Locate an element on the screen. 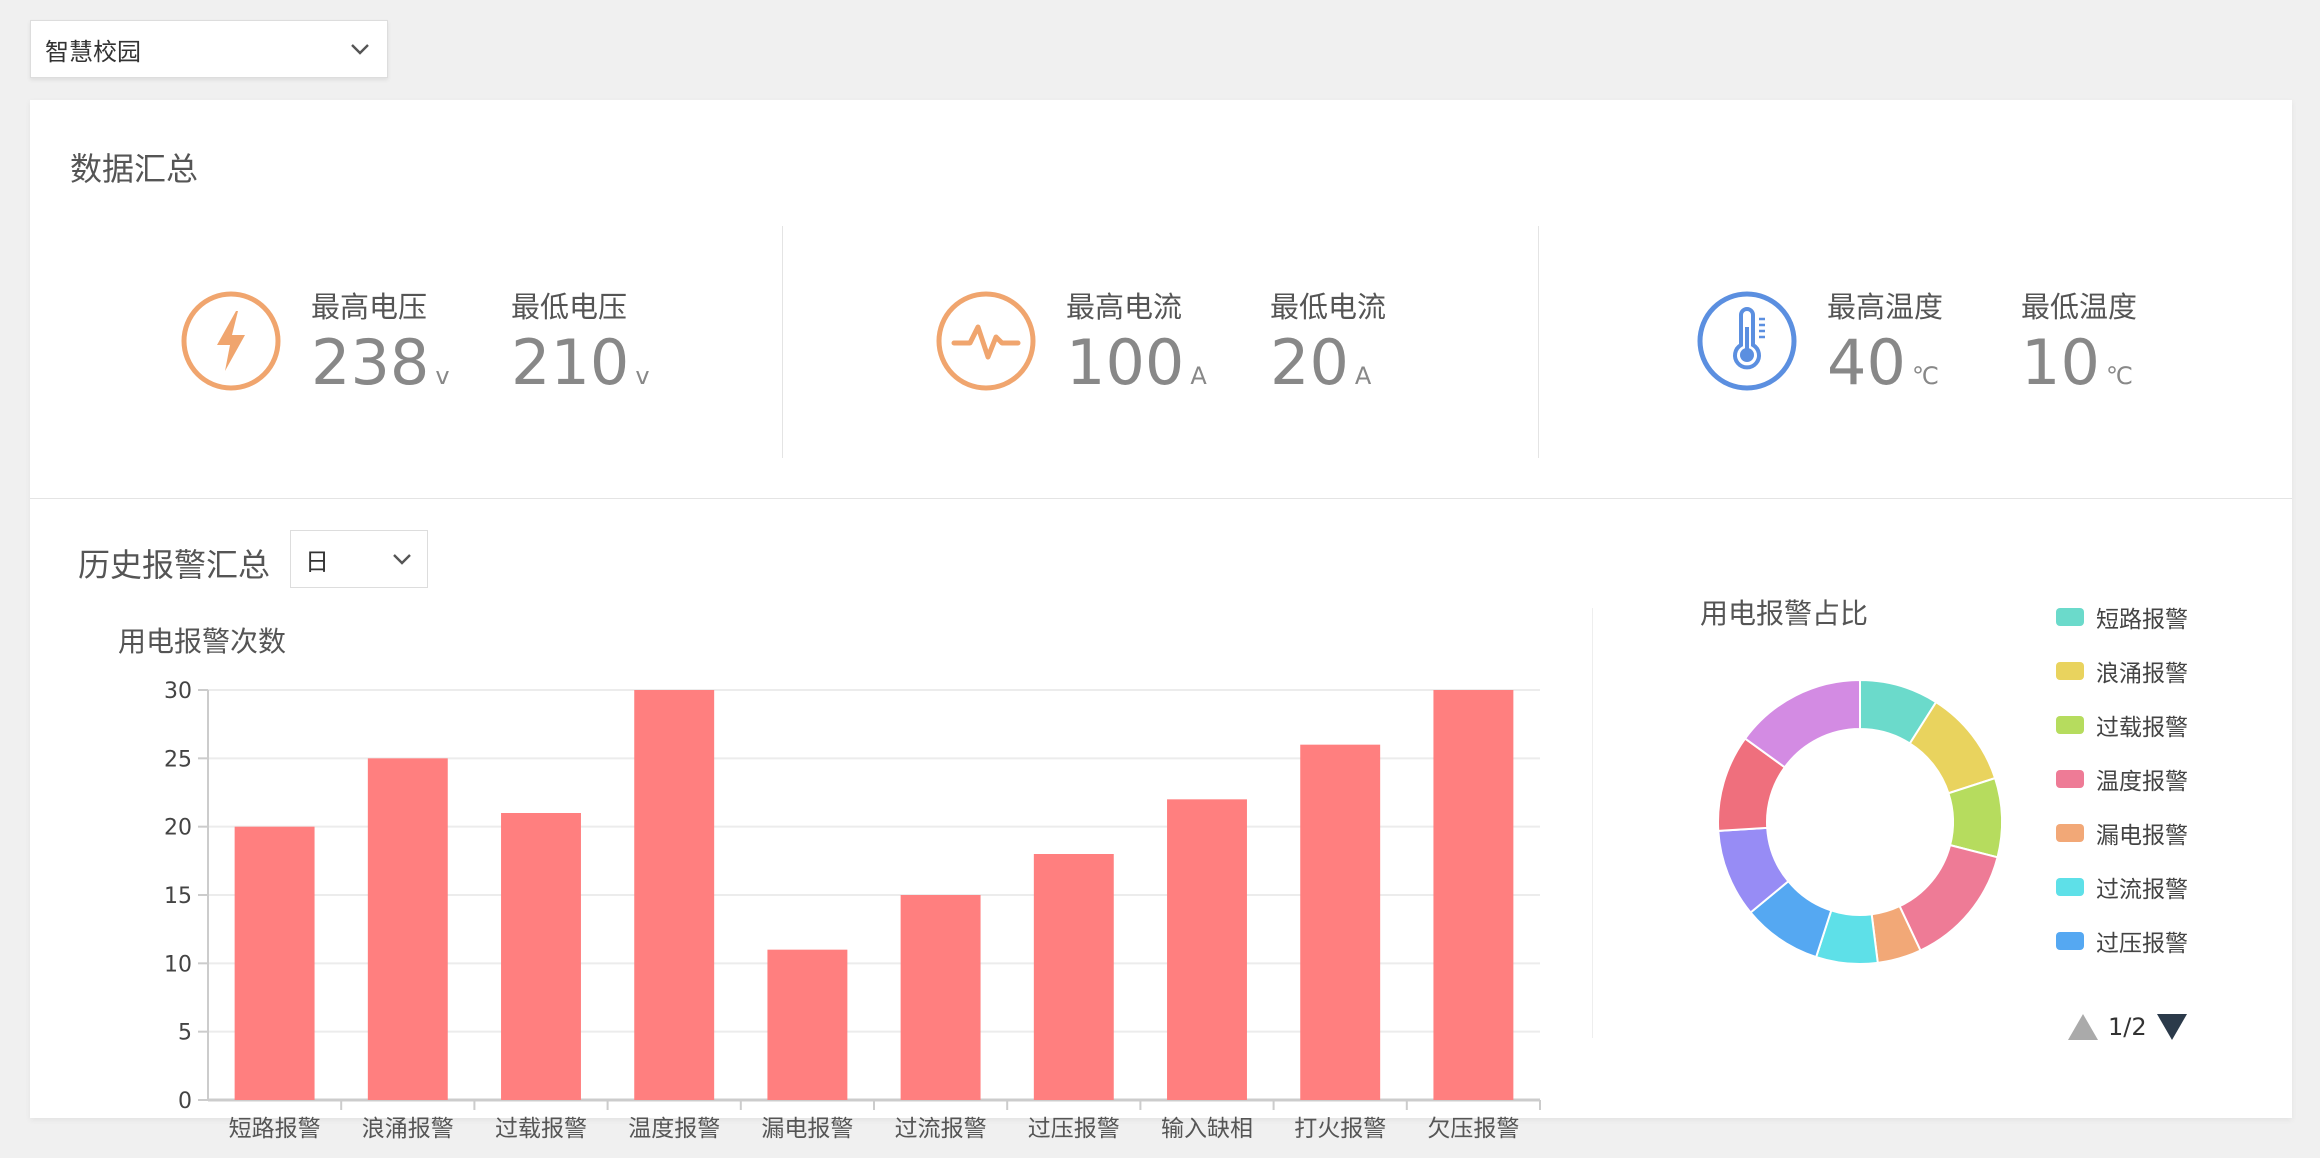  y-tick-label: 10 is located at coordinates (178, 964).